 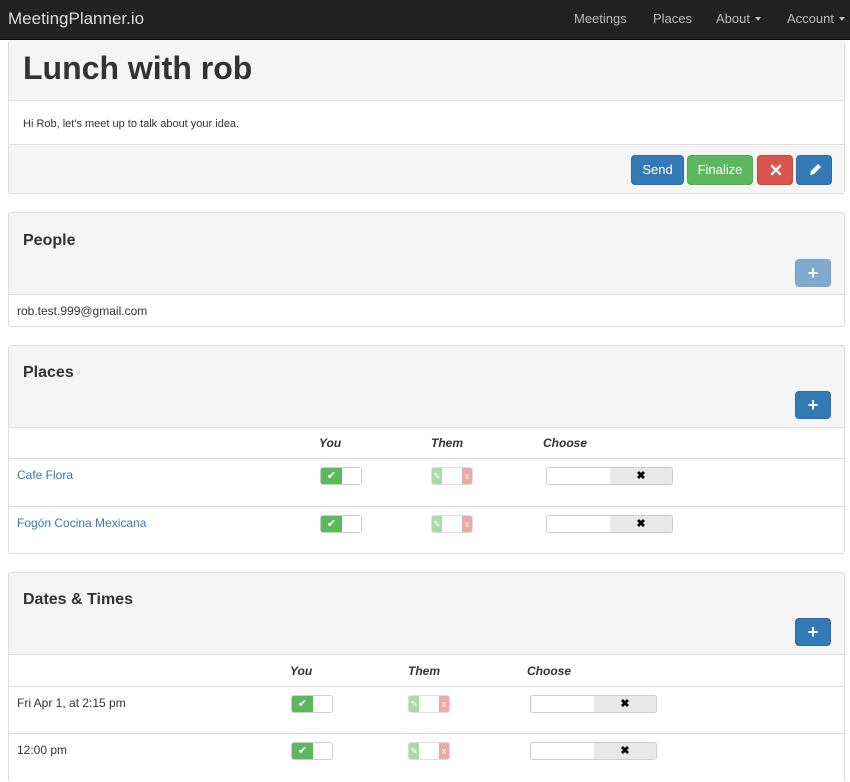 I want to click on finalize-button: Finalize, so click(x=720, y=170).